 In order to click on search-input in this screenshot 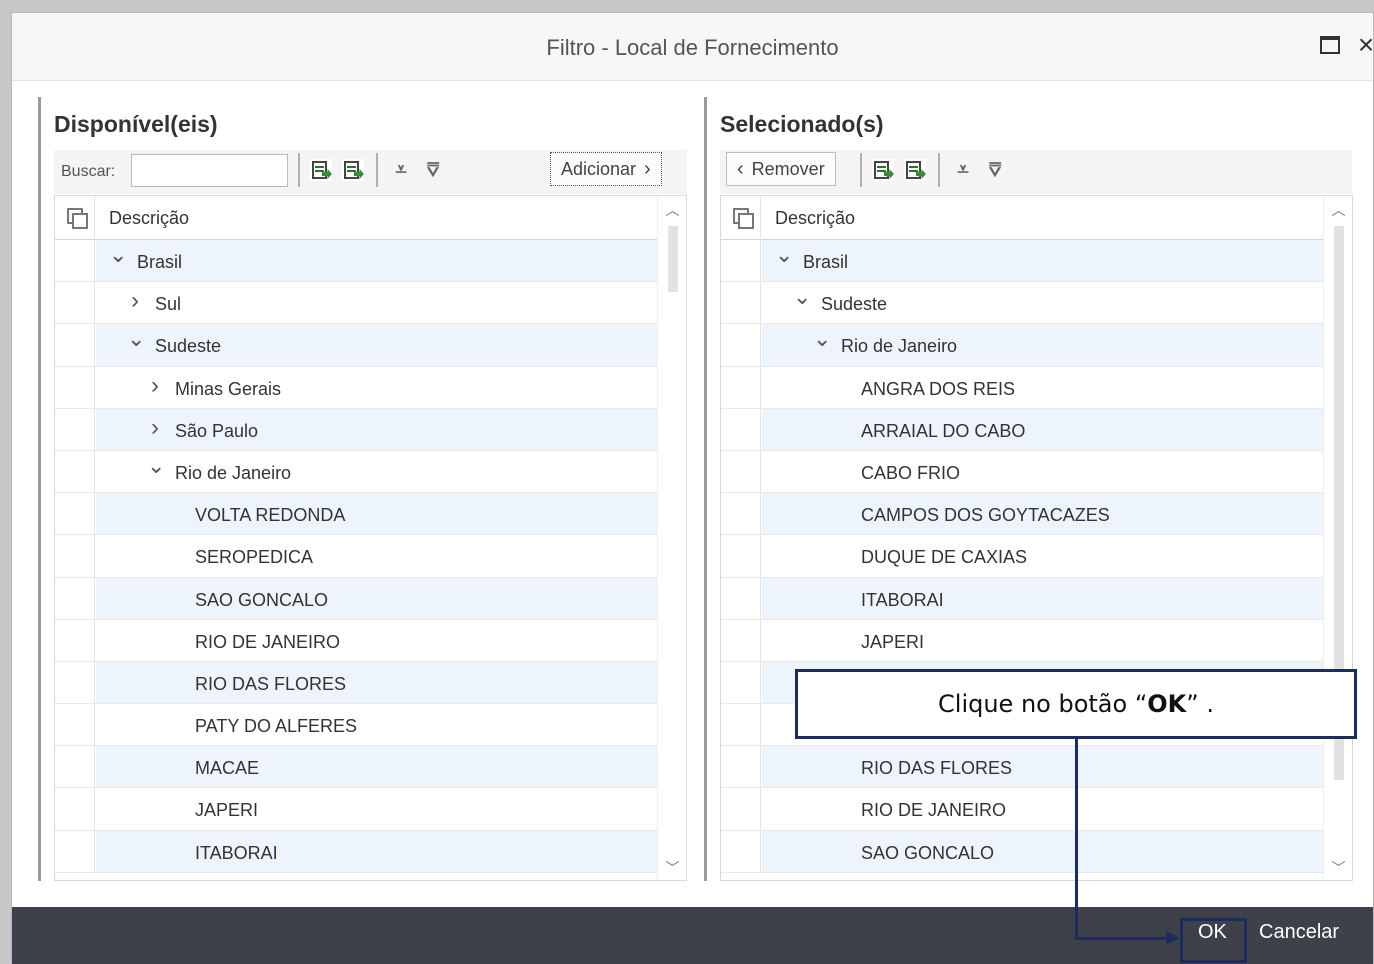, I will do `click(209, 170)`.